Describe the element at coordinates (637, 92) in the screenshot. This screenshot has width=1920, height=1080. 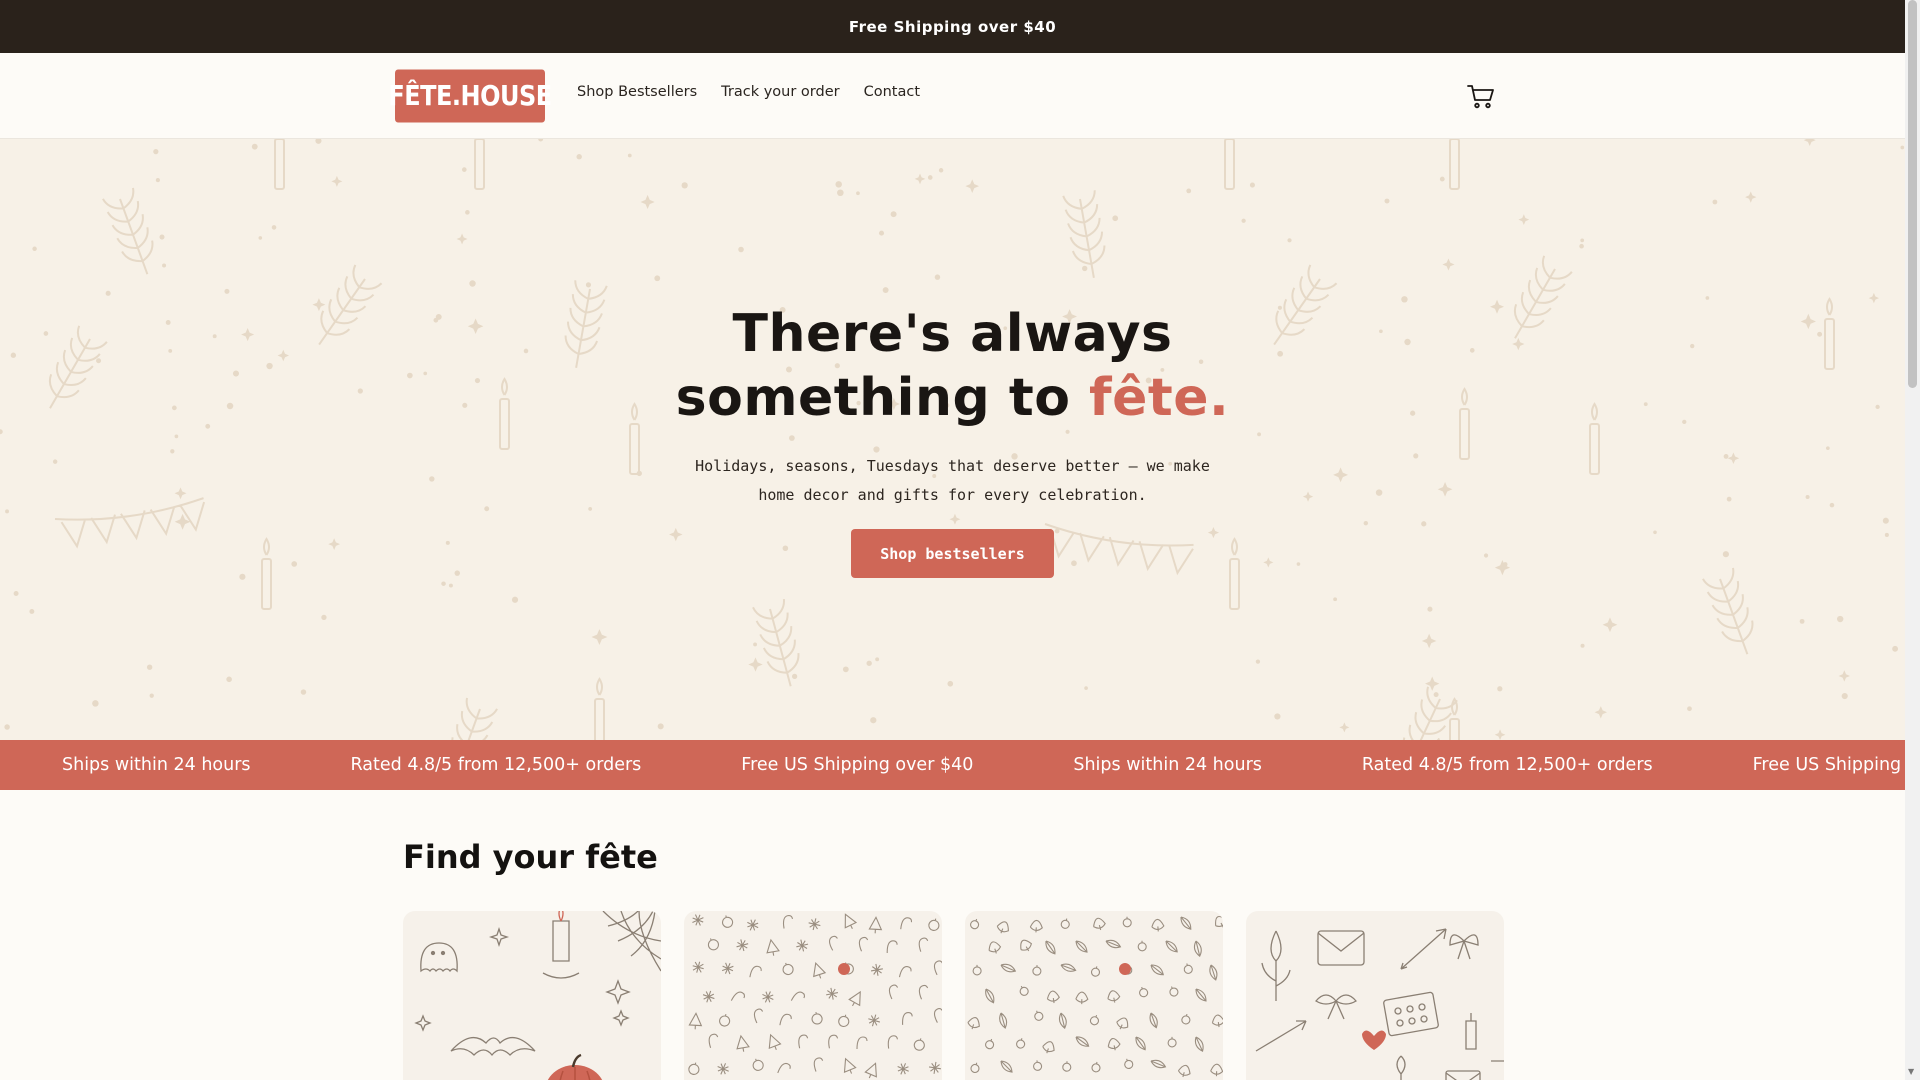
I see `nav-shop-bestsellers: Shop Bestsellers` at that location.